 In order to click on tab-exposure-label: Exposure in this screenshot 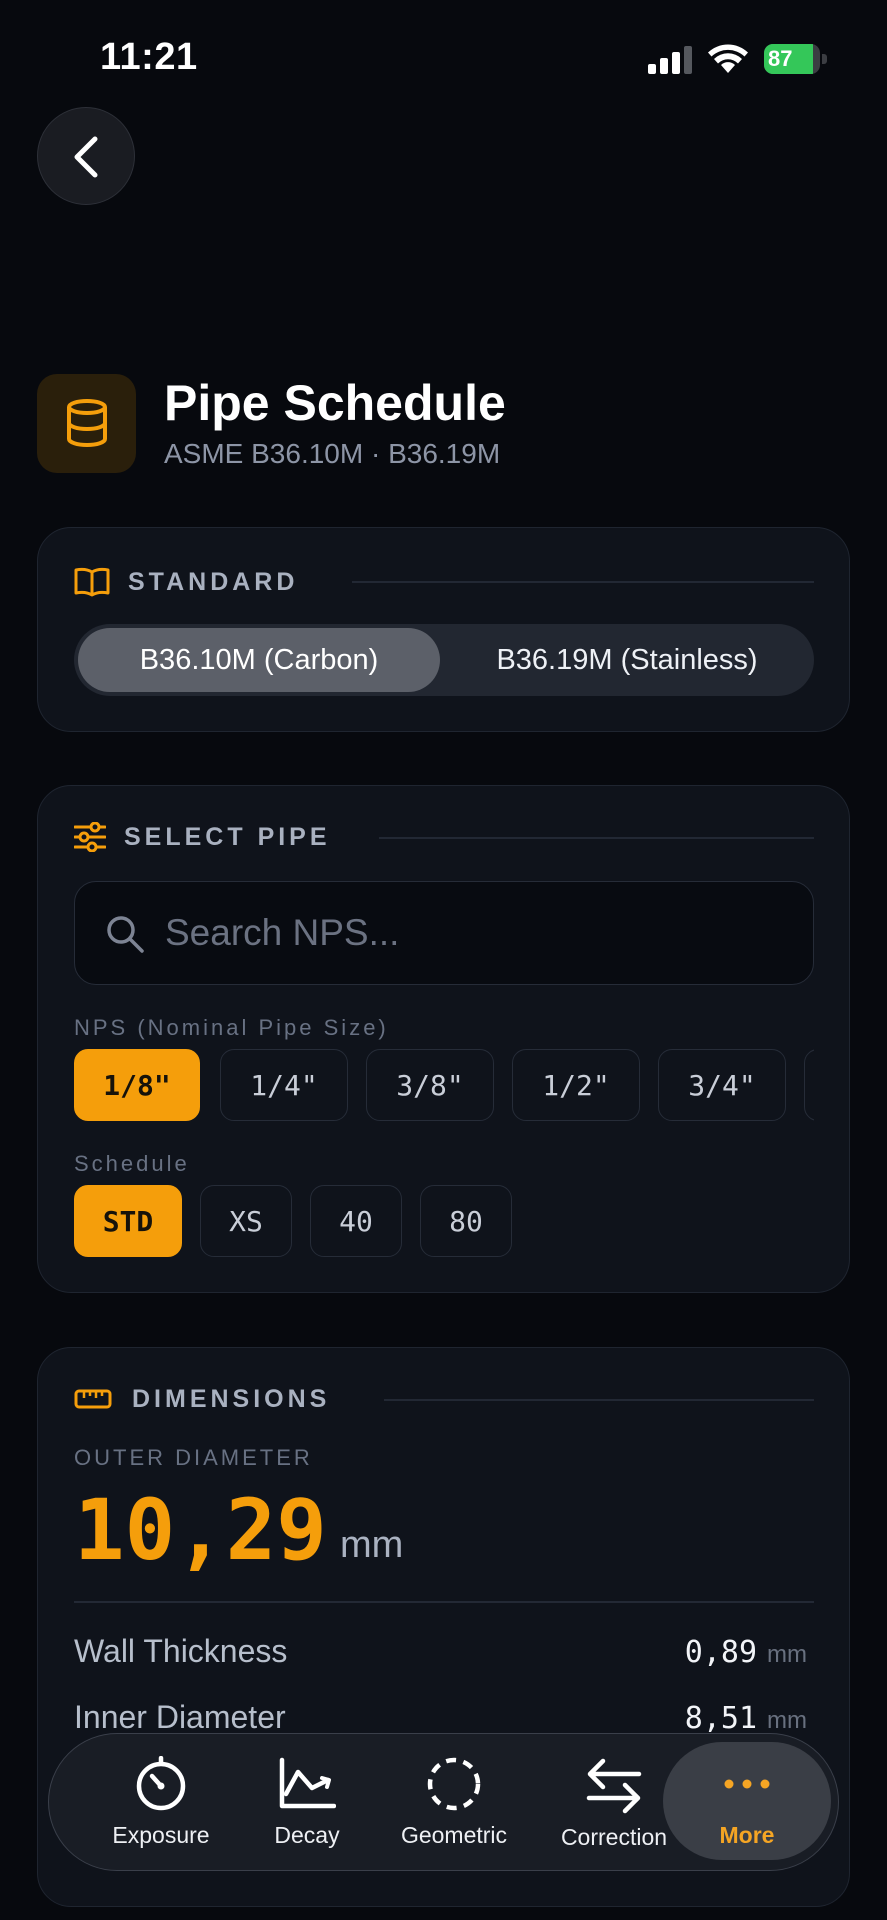, I will do `click(161, 1835)`.